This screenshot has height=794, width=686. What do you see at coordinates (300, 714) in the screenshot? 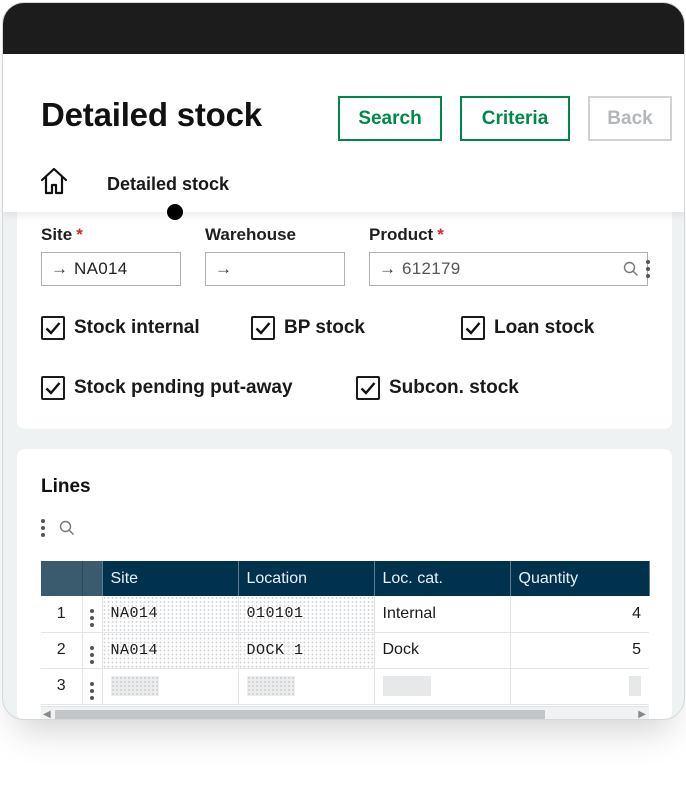
I see `scrollbar-thumb` at bounding box center [300, 714].